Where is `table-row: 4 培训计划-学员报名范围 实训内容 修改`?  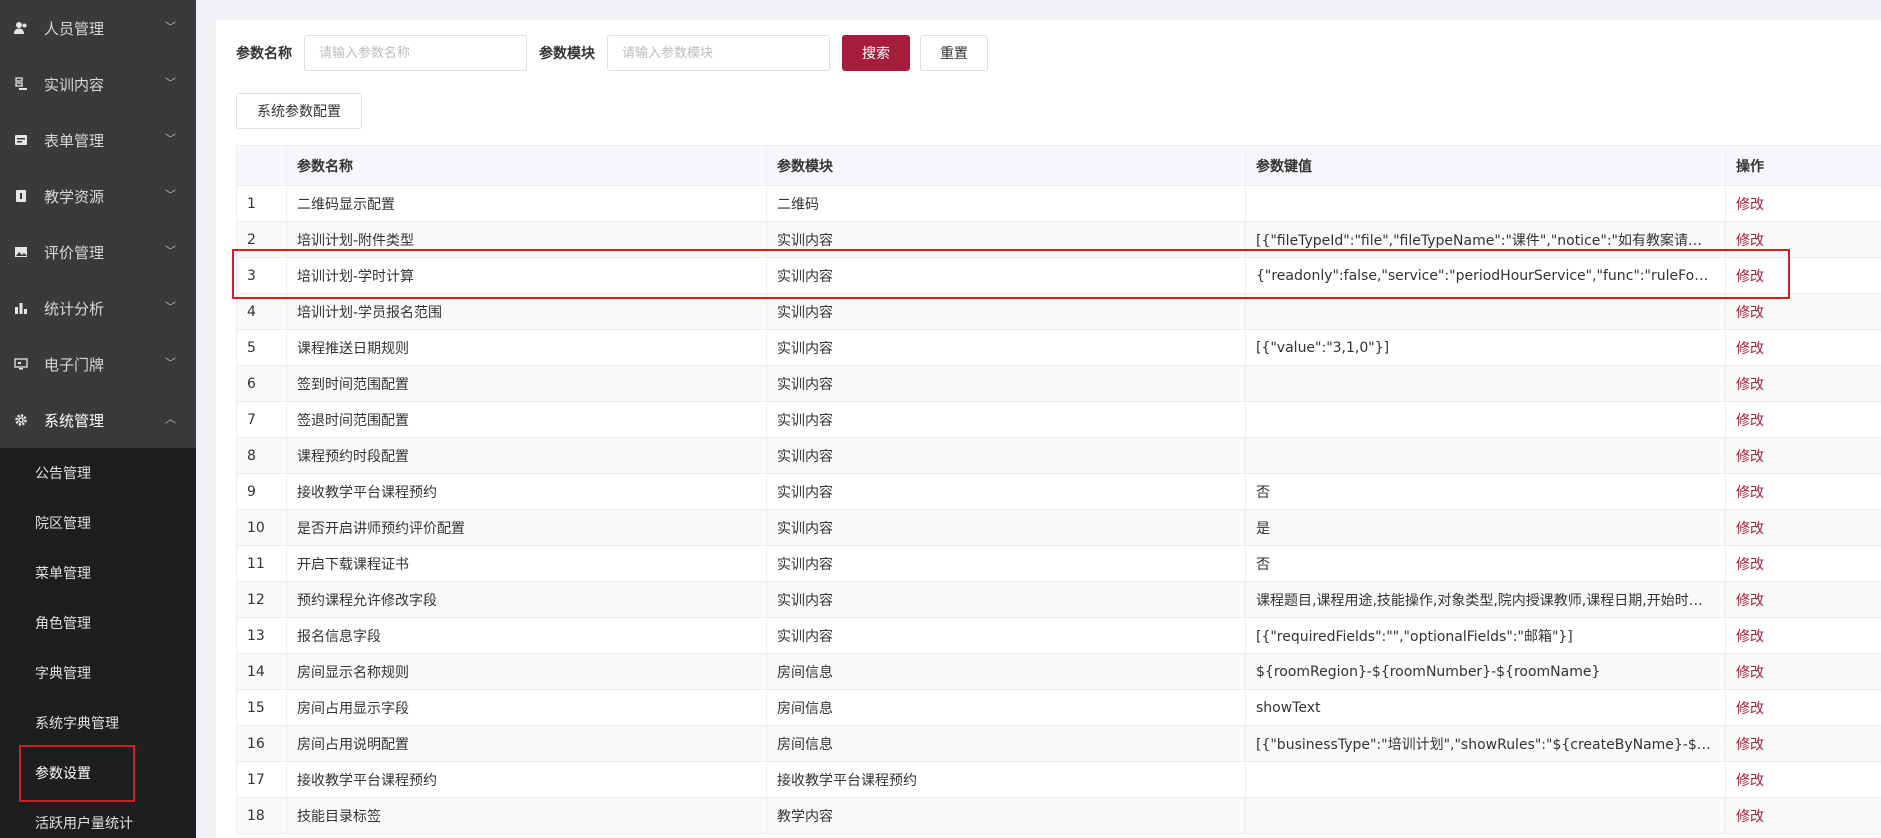
table-row: 4 培训计划-学员报名范围 实训内容 修改 is located at coordinates (1058, 311).